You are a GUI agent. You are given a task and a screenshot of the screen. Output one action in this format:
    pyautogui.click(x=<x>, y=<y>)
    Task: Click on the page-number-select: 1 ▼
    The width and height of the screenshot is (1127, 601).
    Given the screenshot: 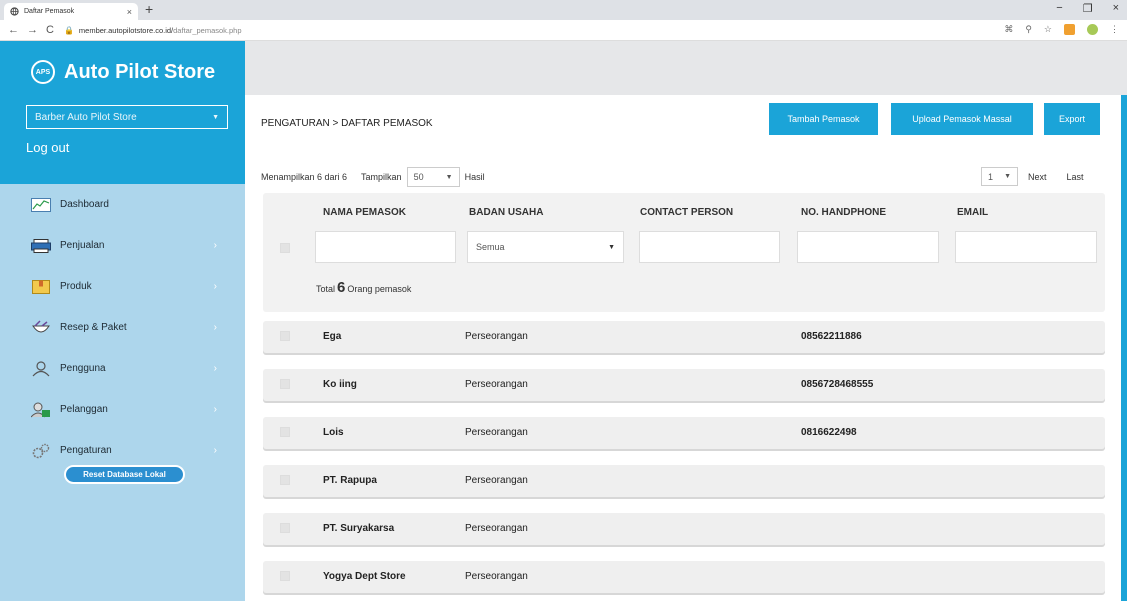 What is the action you would take?
    pyautogui.click(x=999, y=176)
    